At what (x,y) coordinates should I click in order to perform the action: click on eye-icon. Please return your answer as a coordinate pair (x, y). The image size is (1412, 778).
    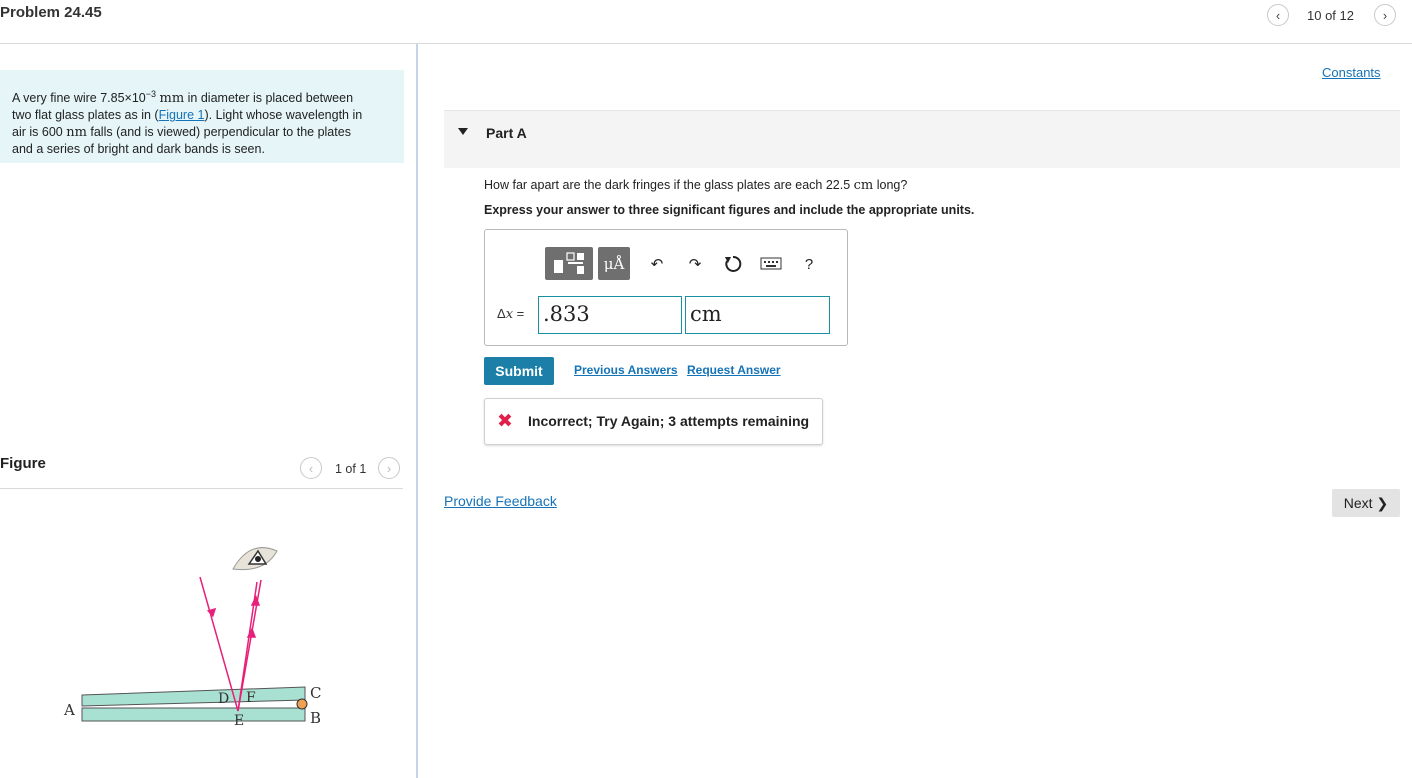
    Looking at the image, I should click on (255, 559).